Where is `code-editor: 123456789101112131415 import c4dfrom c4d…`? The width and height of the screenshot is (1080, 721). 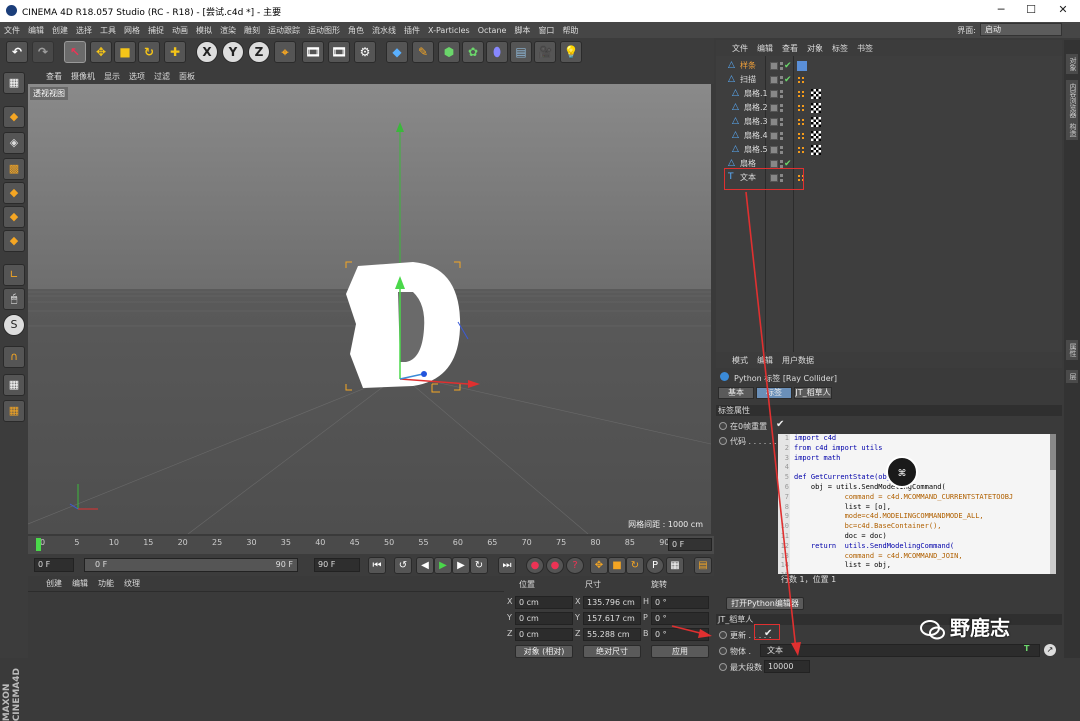
code-editor: 123456789101112131415 import c4dfrom c4d… is located at coordinates (917, 509).